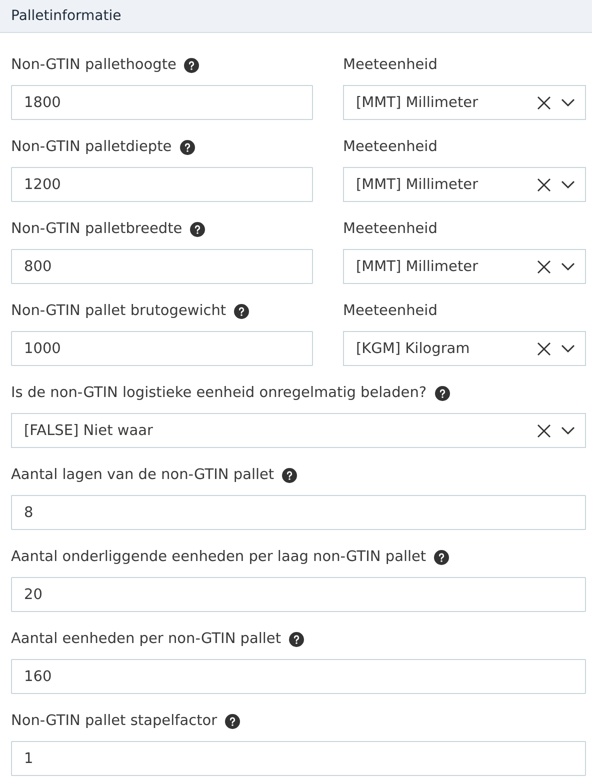 This screenshot has height=784, width=592. What do you see at coordinates (162, 348) in the screenshot?
I see `input-field: 1000` at bounding box center [162, 348].